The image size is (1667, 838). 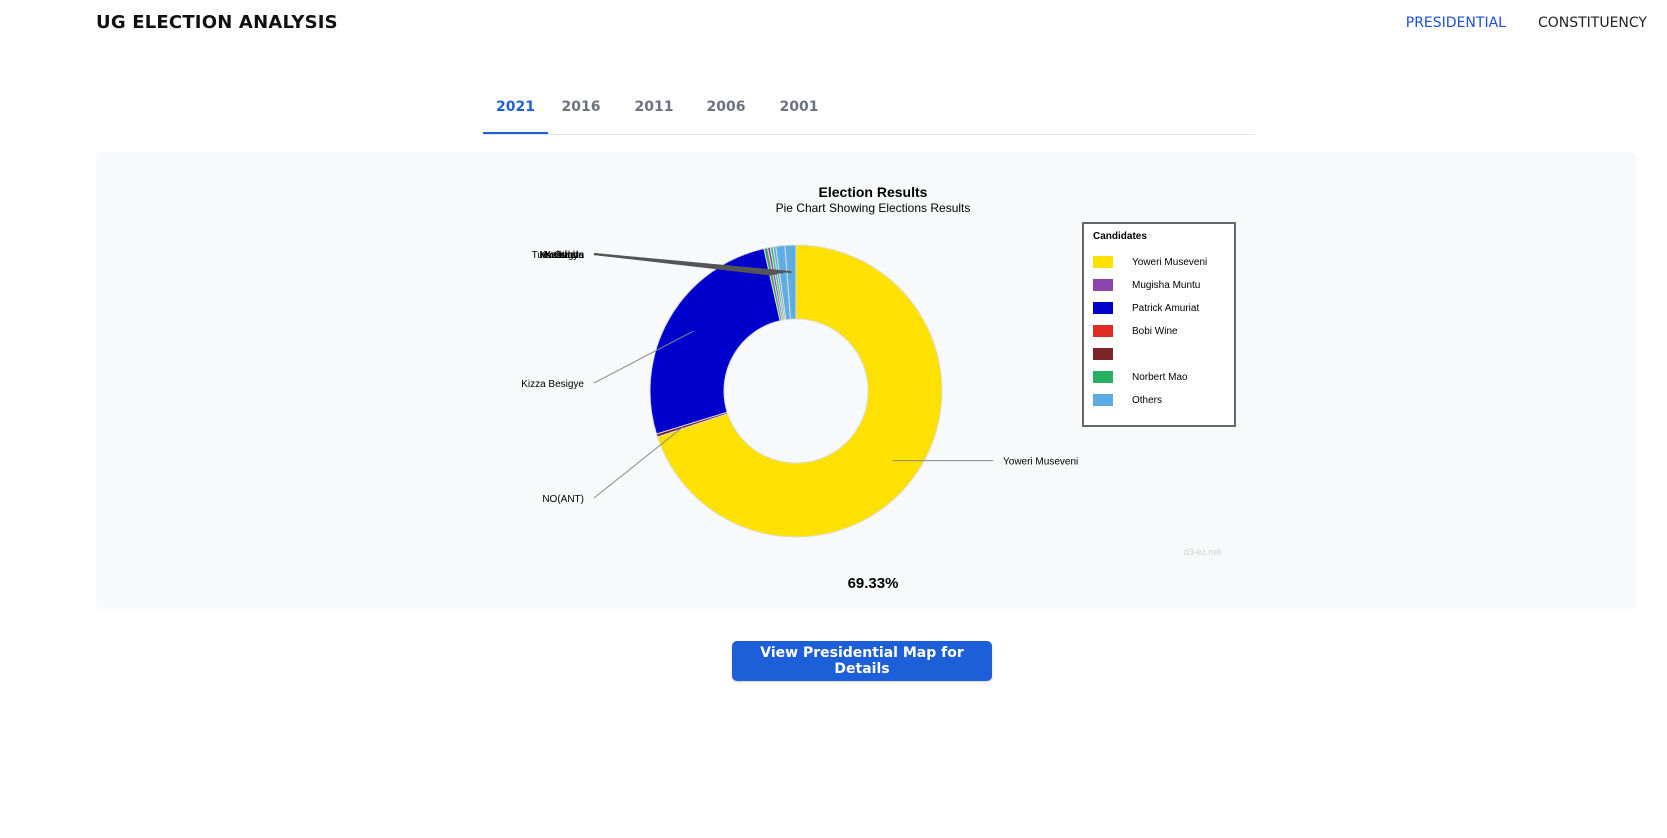 I want to click on tab-2006: 2006, so click(x=726, y=110).